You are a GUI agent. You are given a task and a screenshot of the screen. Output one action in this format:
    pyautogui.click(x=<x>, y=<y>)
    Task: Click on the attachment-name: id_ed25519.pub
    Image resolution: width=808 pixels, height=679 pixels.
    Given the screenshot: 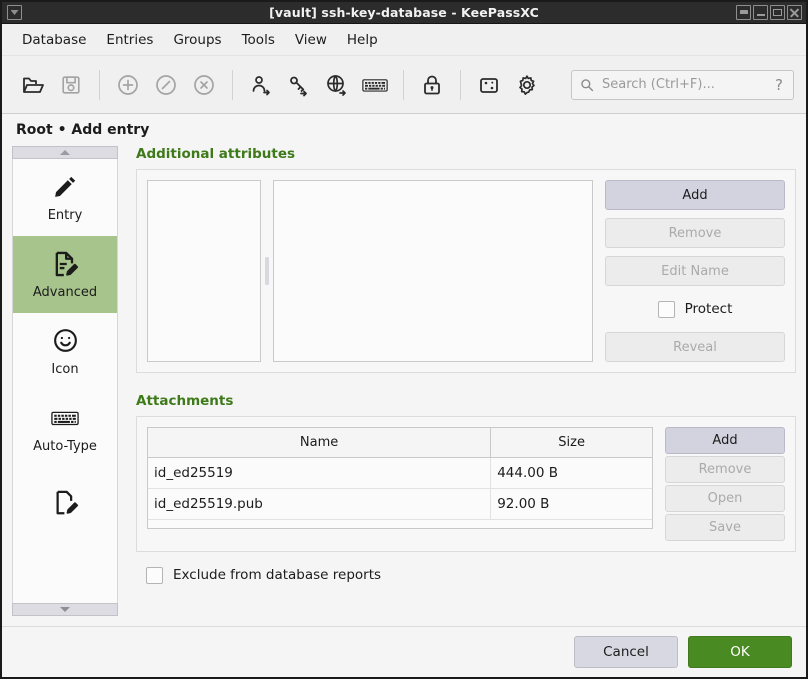 What is the action you would take?
    pyautogui.click(x=320, y=504)
    